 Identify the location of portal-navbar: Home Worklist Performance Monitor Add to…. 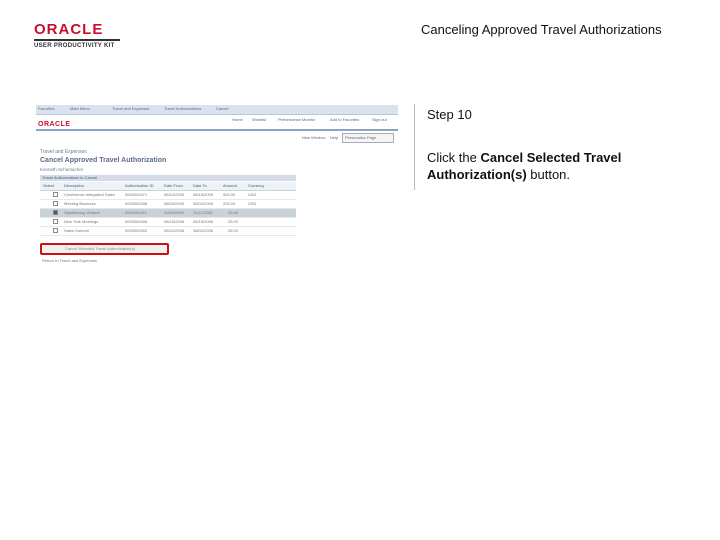
(307, 120).